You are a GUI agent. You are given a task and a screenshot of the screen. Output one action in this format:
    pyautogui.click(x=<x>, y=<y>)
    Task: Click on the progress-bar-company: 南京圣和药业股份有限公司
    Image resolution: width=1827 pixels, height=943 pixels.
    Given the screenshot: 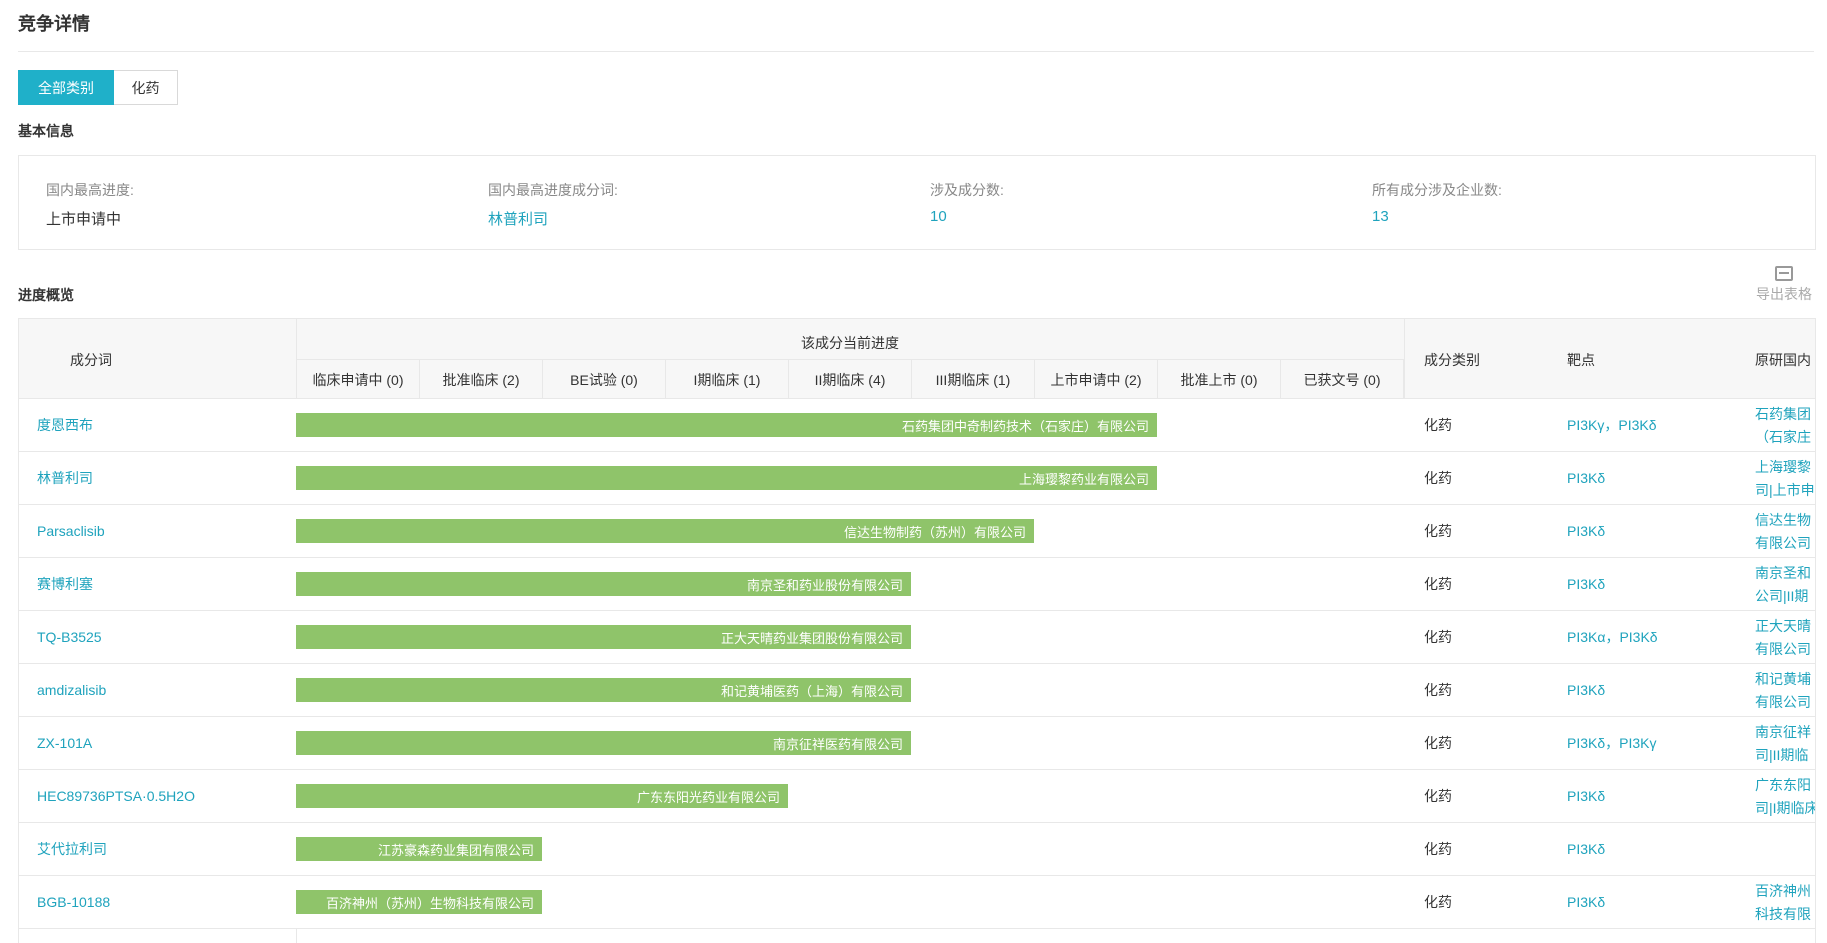 What is the action you would take?
    pyautogui.click(x=824, y=585)
    